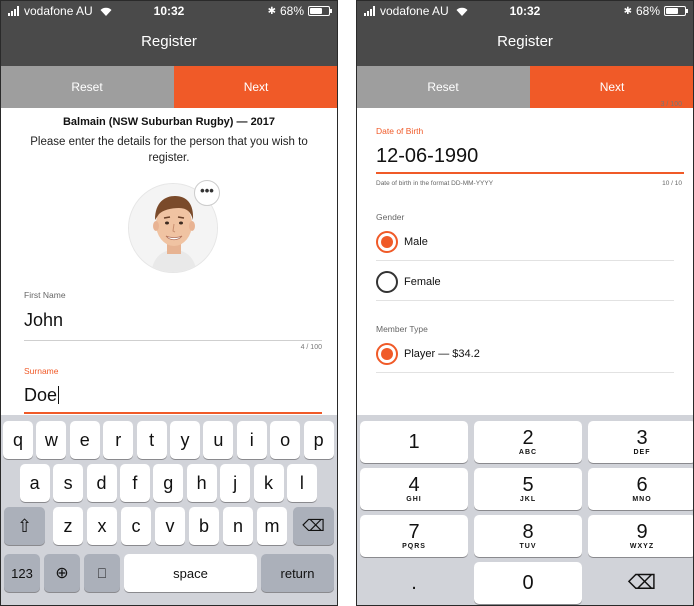 Image resolution: width=694 pixels, height=606 pixels. Describe the element at coordinates (641, 489) in the screenshot. I see `numpad-key: 6 MNO` at that location.